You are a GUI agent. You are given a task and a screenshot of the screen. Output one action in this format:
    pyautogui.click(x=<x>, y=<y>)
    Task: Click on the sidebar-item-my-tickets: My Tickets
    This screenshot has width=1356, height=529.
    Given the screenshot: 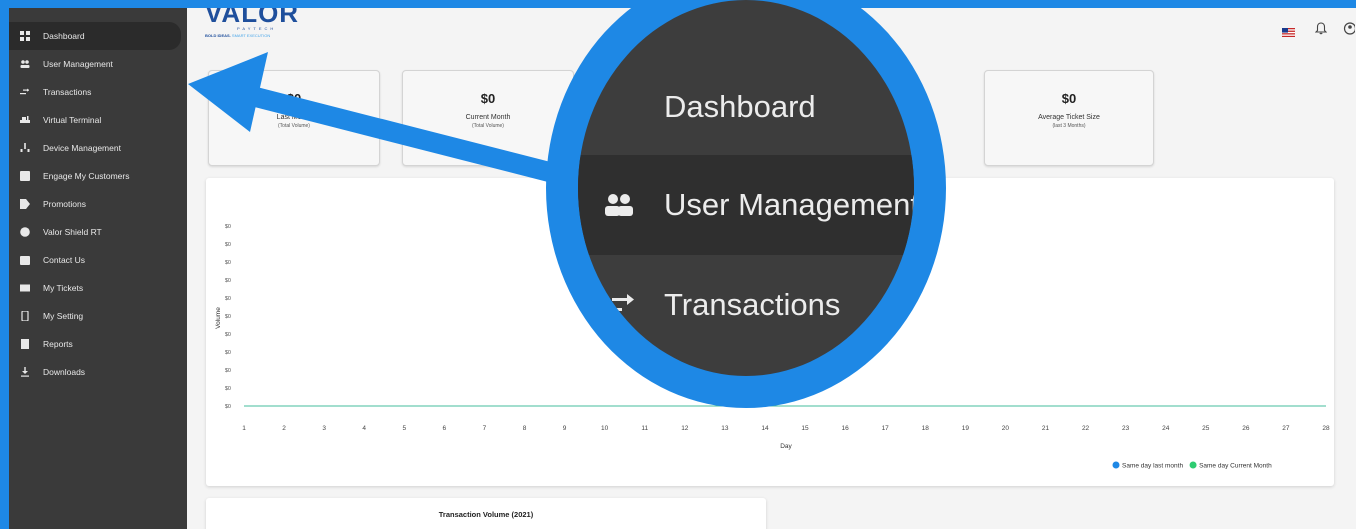 What is the action you would take?
    pyautogui.click(x=98, y=288)
    